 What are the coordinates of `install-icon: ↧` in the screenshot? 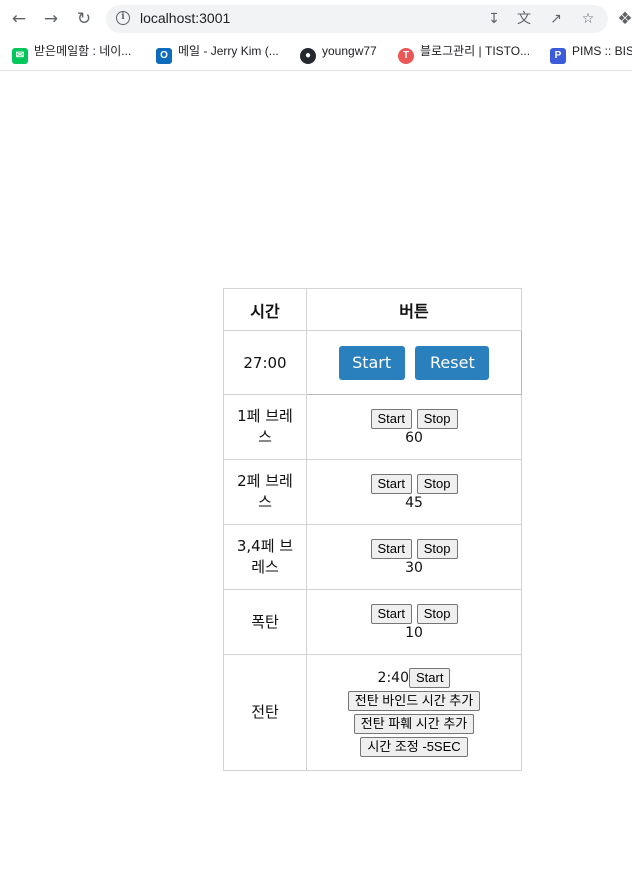 It's located at (494, 19).